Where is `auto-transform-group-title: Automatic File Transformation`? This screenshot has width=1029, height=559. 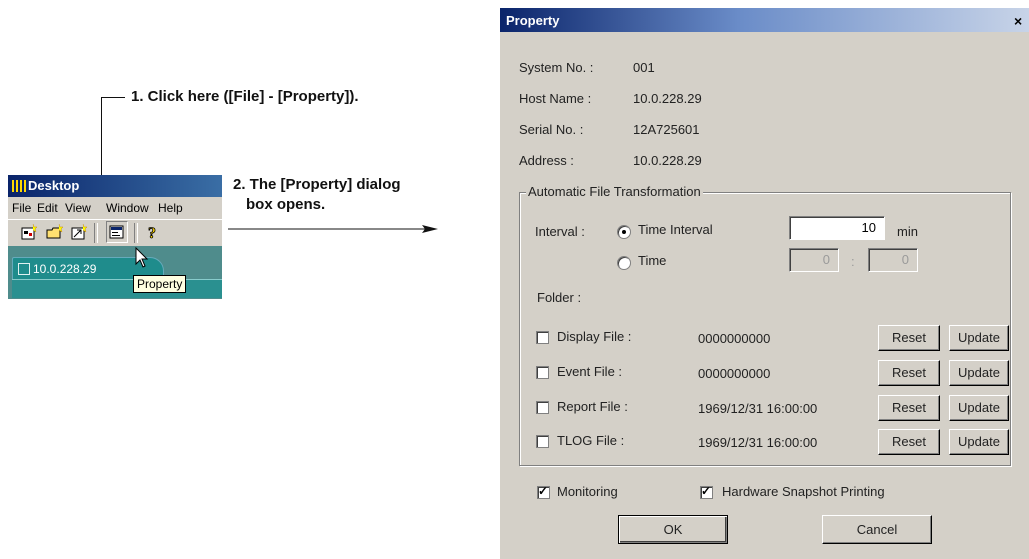 auto-transform-group-title: Automatic File Transformation is located at coordinates (614, 191).